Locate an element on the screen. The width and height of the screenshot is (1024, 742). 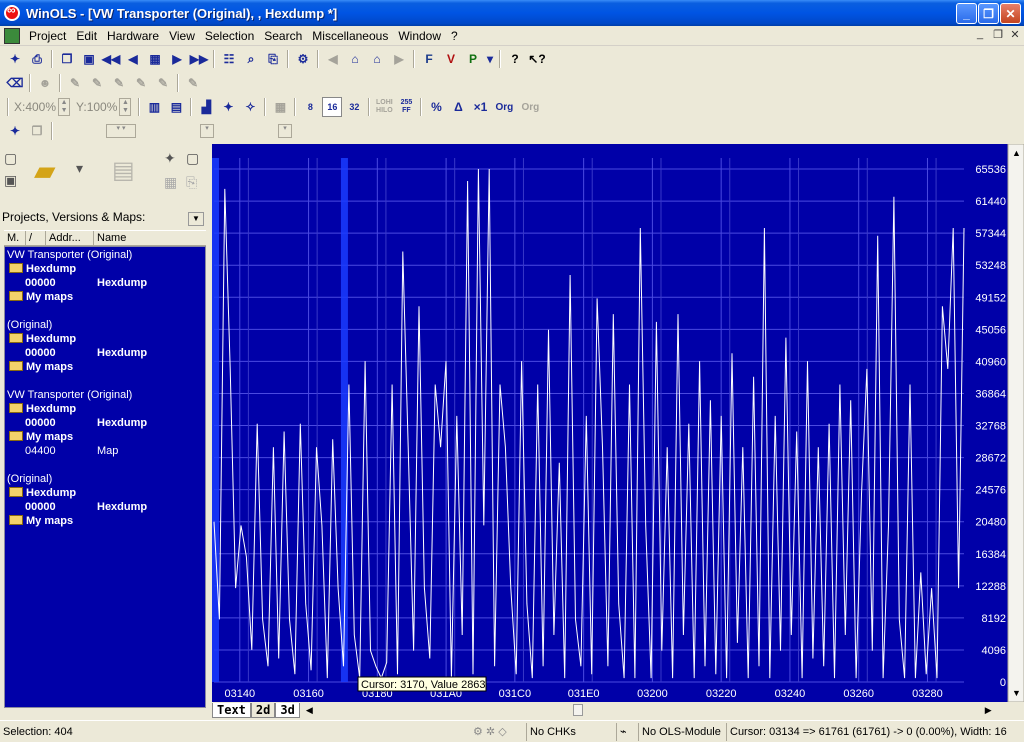
ols-icon: ⌂ is located at coordinates (355, 59).